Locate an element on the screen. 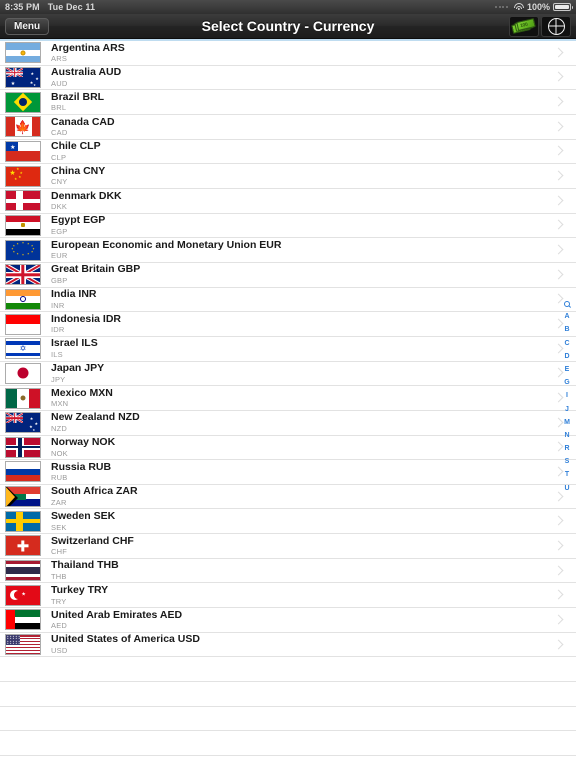 The width and height of the screenshot is (576, 768). globe-button is located at coordinates (556, 26).